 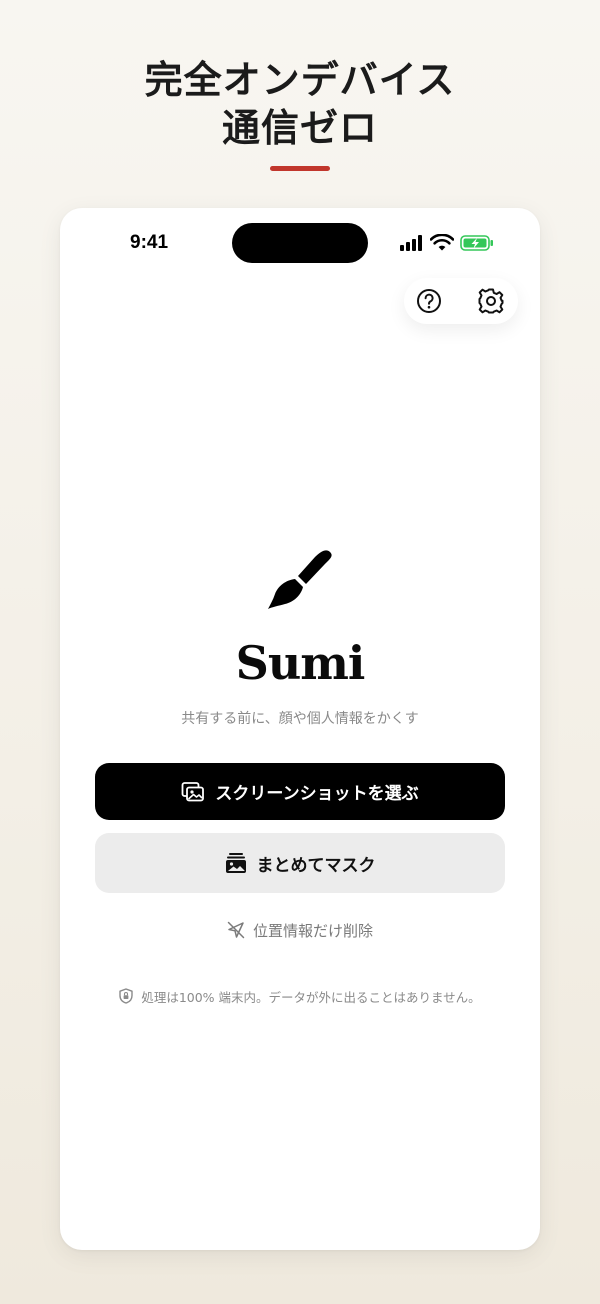 What do you see at coordinates (461, 301) in the screenshot?
I see `top-toolbar` at bounding box center [461, 301].